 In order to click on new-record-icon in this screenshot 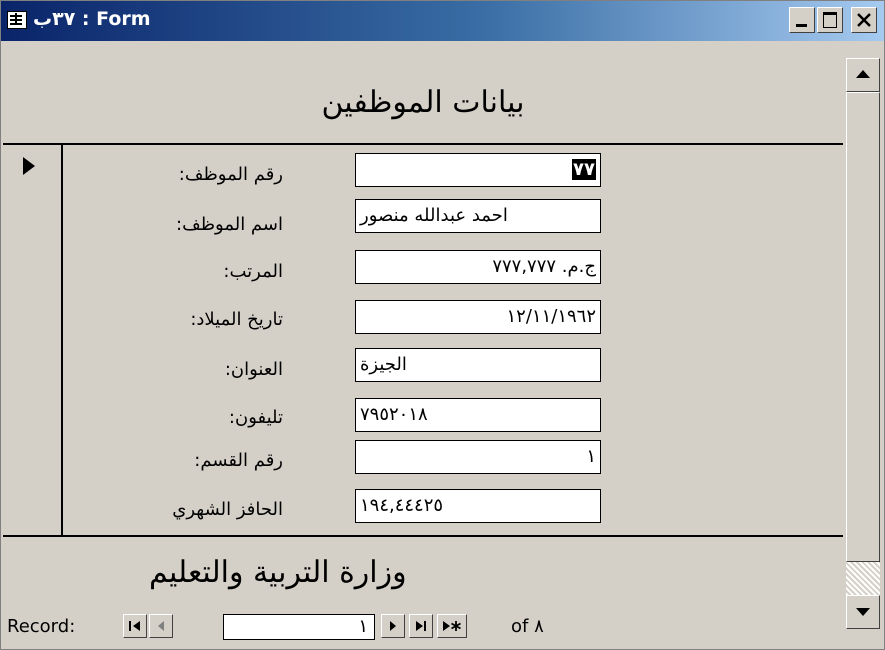, I will do `click(452, 626)`.